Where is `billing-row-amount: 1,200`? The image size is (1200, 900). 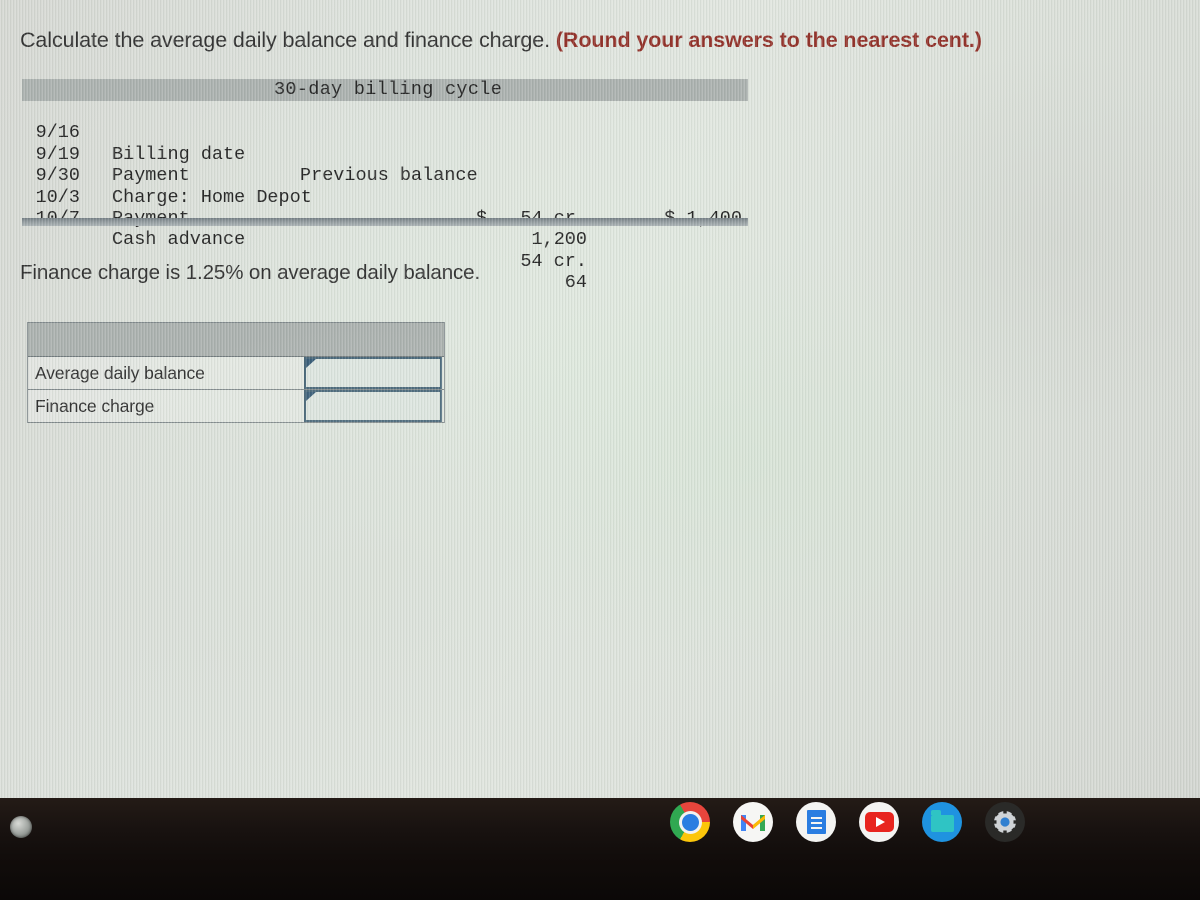 billing-row-amount: 1,200 is located at coordinates (559, 240).